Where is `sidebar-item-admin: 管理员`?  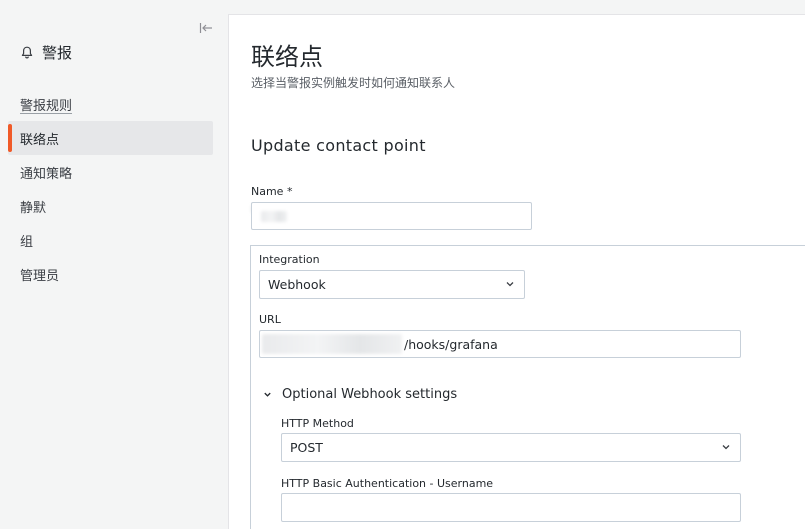
sidebar-item-admin: 管理员 is located at coordinates (110, 274).